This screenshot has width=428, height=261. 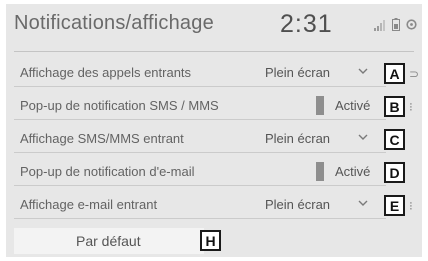 What do you see at coordinates (107, 171) in the screenshot?
I see `row-label: Pop-up de notification d'e-mail` at bounding box center [107, 171].